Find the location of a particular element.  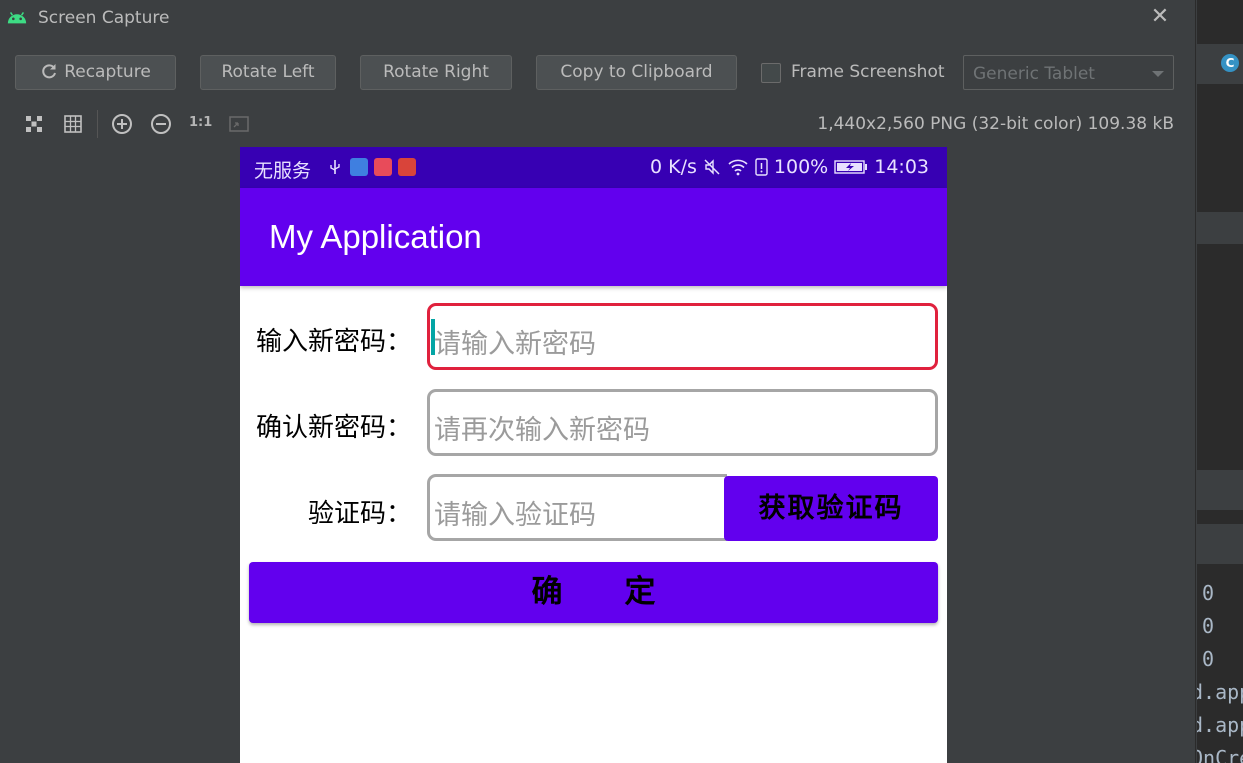

sim-info-icon is located at coordinates (761, 167).